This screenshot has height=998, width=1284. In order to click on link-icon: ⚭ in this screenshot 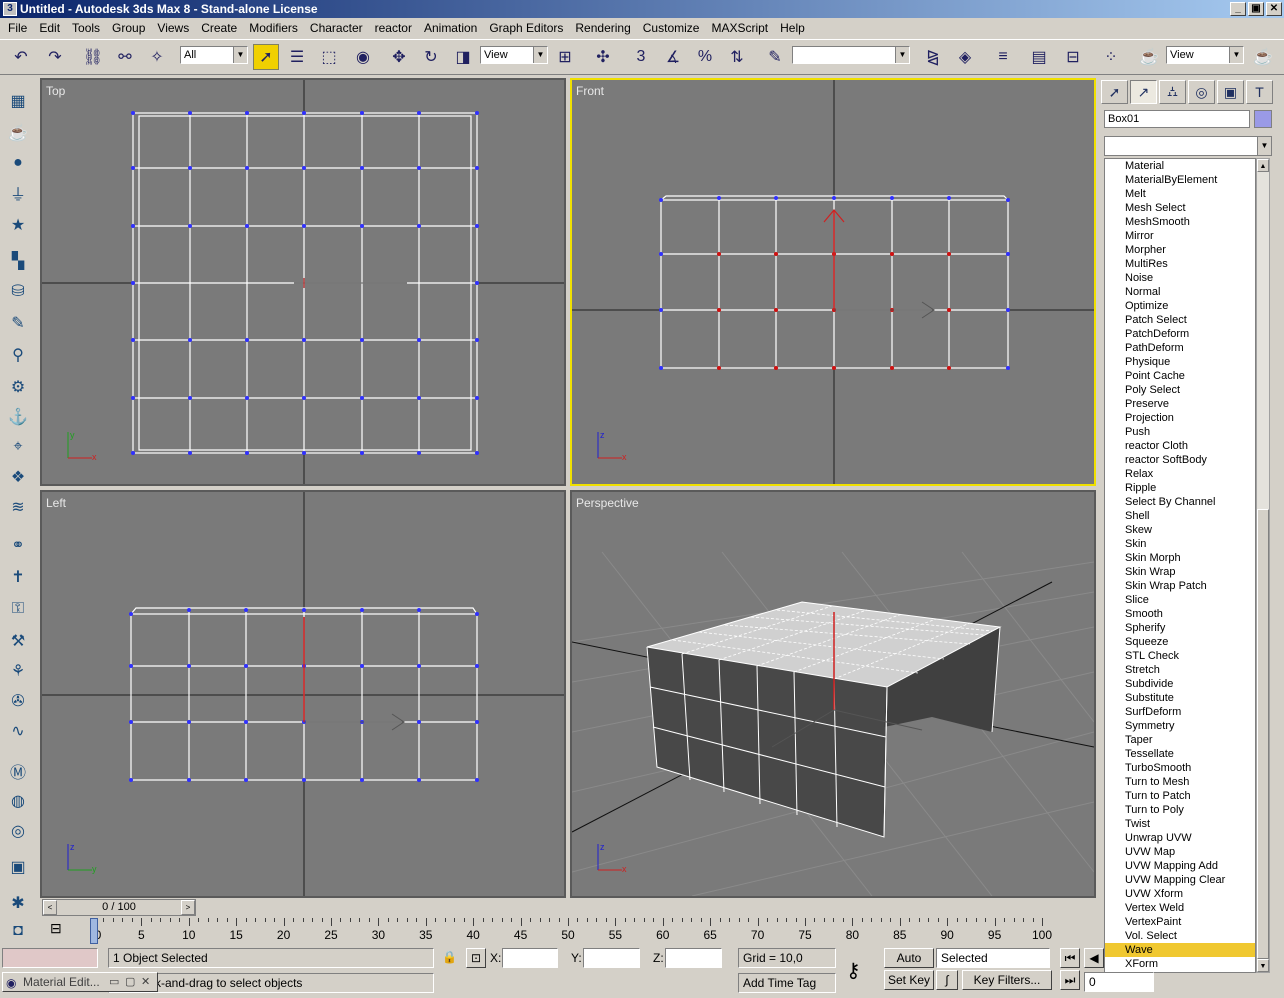, I will do `click(18, 545)`.